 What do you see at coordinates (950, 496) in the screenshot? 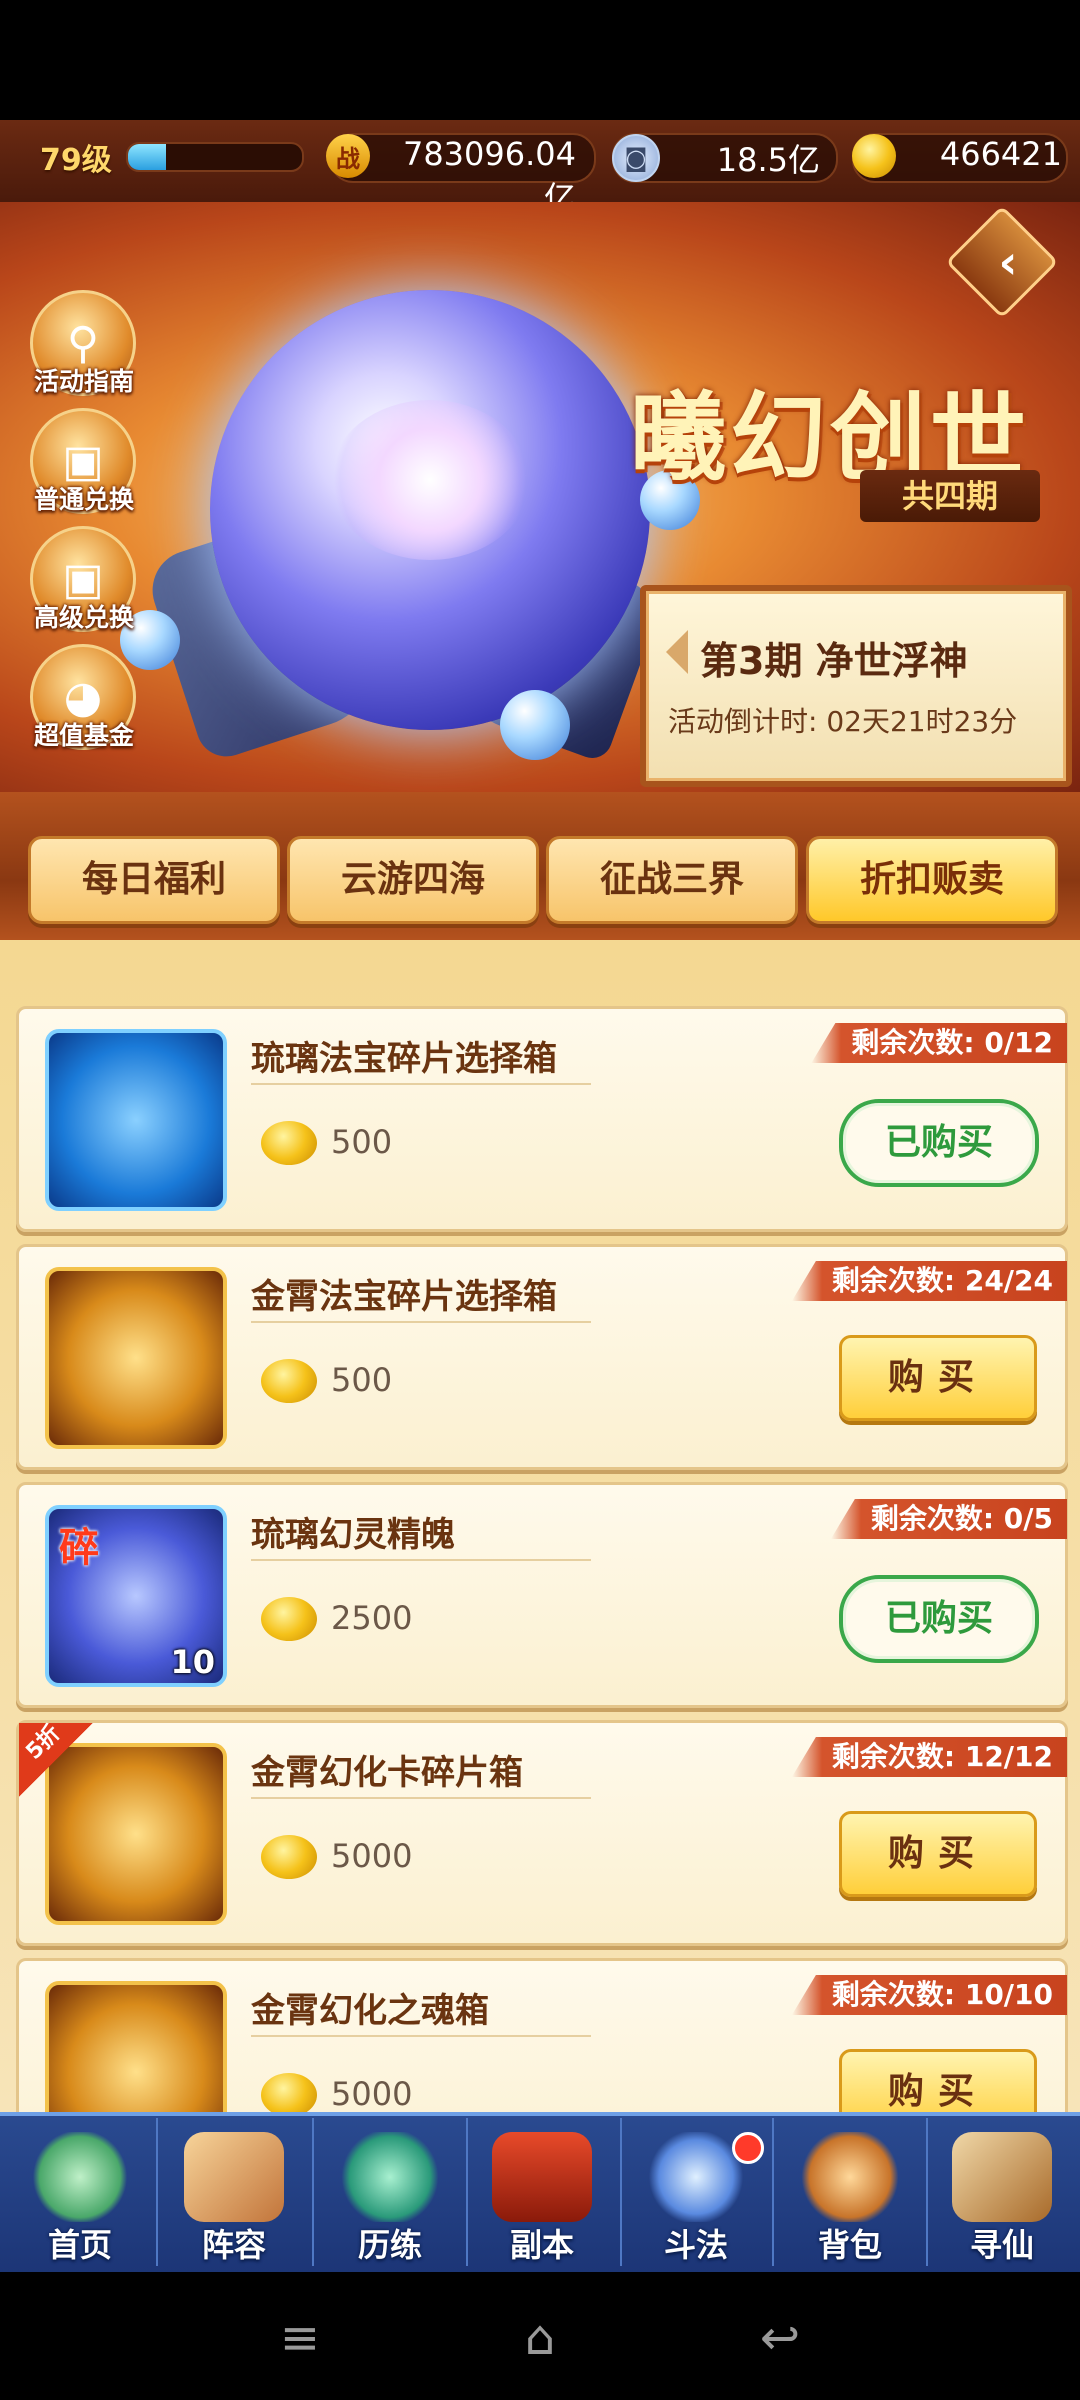
I see `period-count-tag: 共四期` at bounding box center [950, 496].